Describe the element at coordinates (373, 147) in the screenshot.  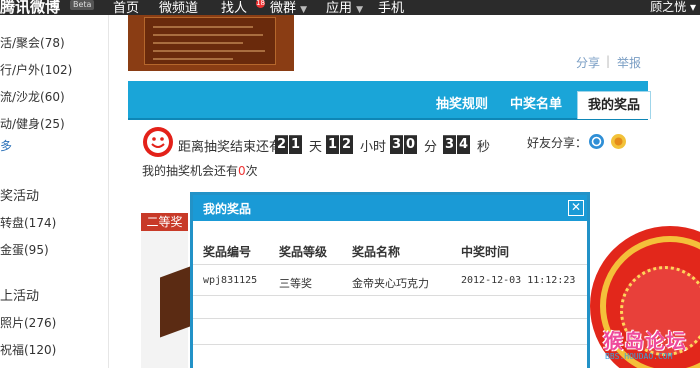
I see `hour-unit: 小时` at that location.